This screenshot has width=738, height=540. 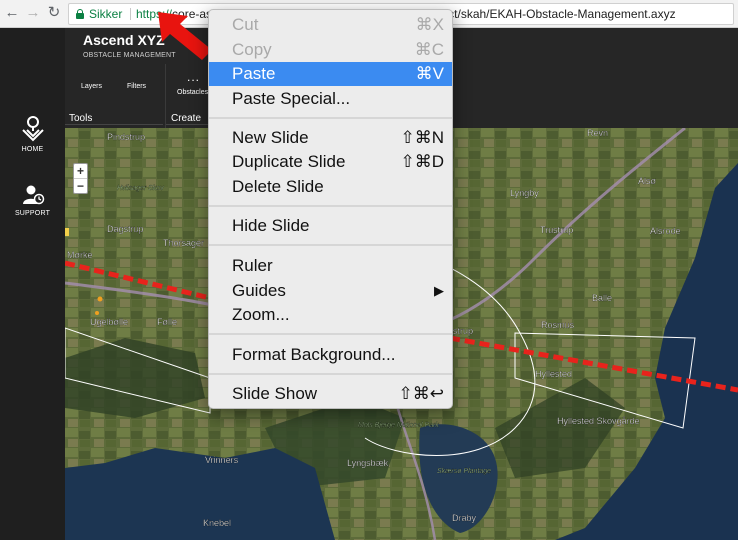 What do you see at coordinates (192, 92) in the screenshot?
I see `obstacles-button: Obstacles` at bounding box center [192, 92].